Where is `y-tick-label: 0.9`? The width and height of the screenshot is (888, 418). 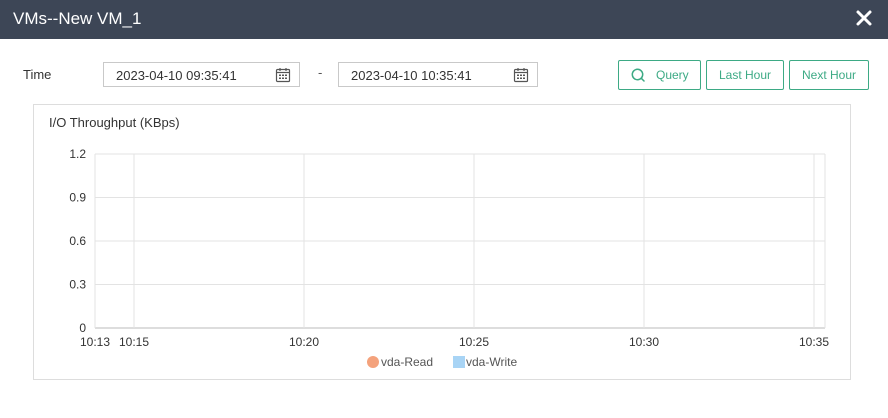
y-tick-label: 0.9 is located at coordinates (77, 198).